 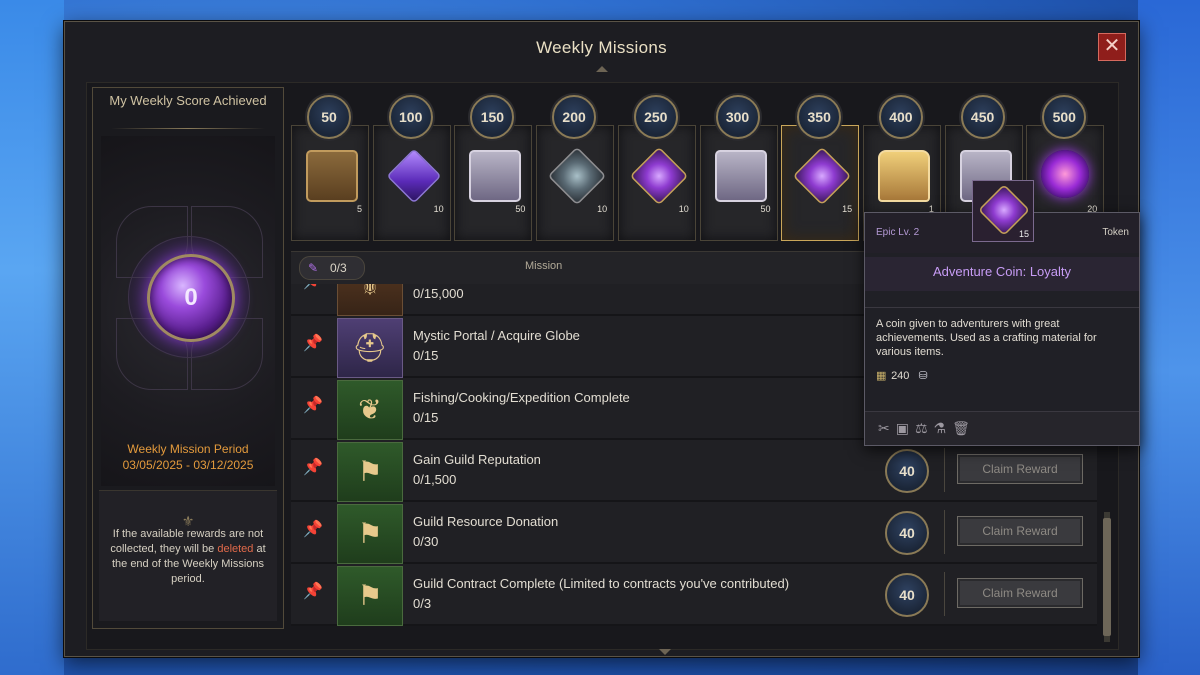 What do you see at coordinates (370, 292) in the screenshot?
I see `mission-glyph-icon: ⚜` at bounding box center [370, 292].